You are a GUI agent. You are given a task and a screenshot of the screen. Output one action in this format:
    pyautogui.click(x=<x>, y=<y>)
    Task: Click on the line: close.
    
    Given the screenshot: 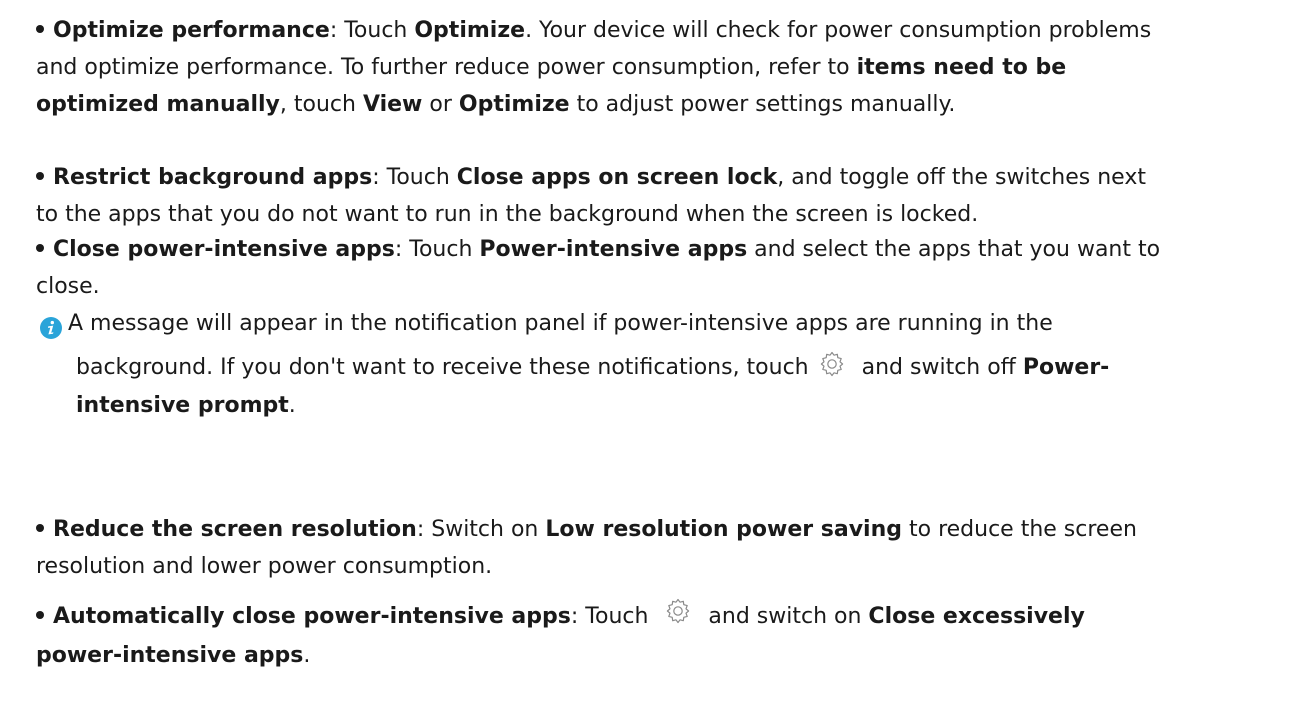 What is the action you would take?
    pyautogui.click(x=666, y=286)
    